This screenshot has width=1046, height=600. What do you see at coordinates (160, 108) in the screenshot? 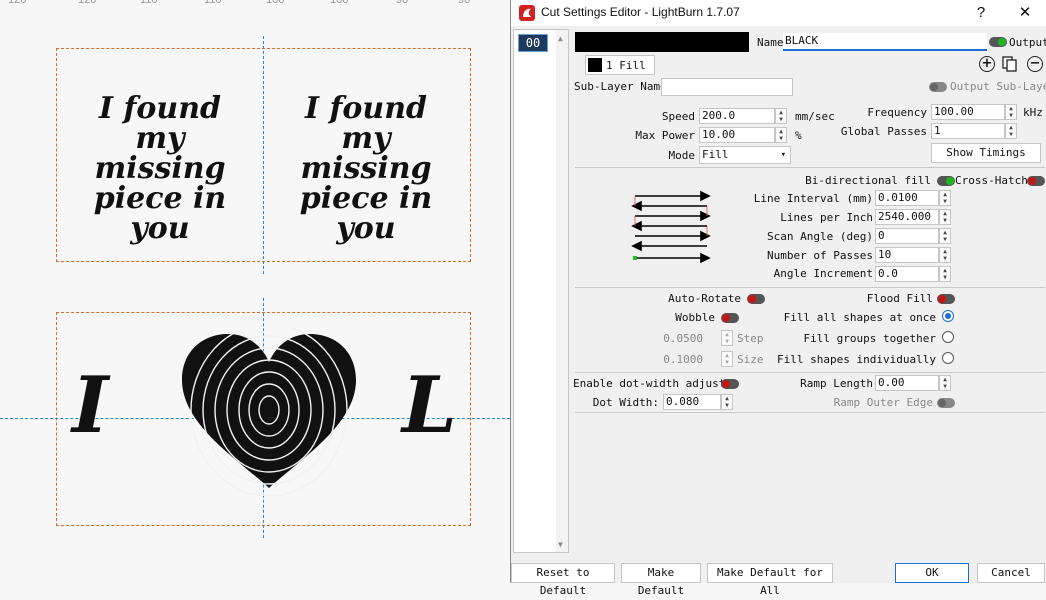
I see `text-line: I found` at bounding box center [160, 108].